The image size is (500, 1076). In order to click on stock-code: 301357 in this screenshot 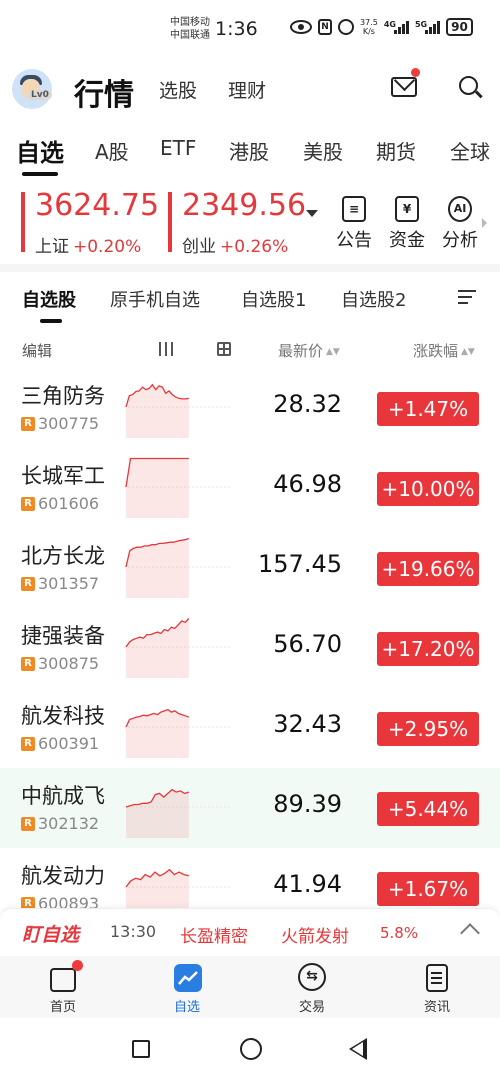, I will do `click(69, 583)`.